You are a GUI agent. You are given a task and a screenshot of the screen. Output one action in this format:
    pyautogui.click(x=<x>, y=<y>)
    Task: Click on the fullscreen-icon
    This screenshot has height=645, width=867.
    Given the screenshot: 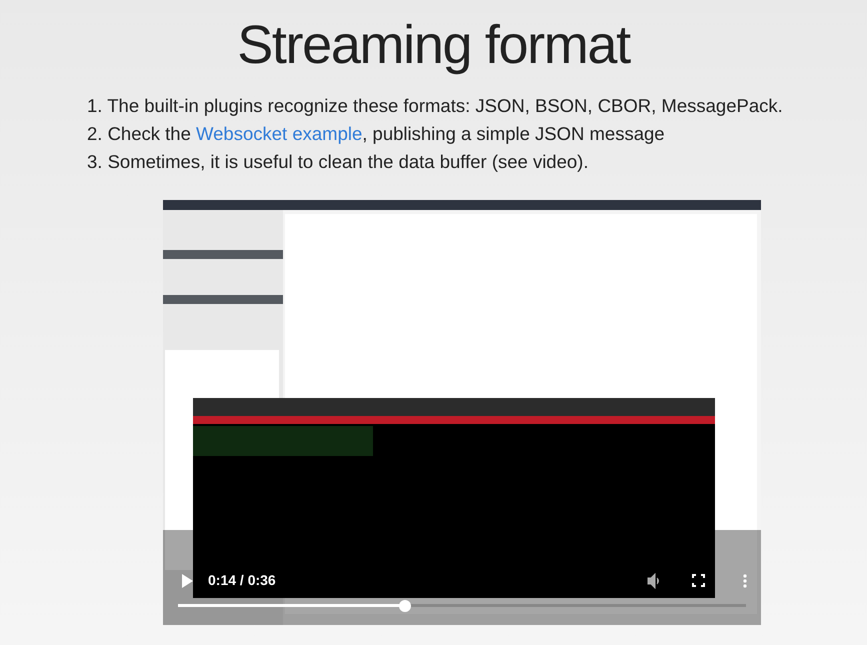 What is the action you would take?
    pyautogui.click(x=698, y=580)
    